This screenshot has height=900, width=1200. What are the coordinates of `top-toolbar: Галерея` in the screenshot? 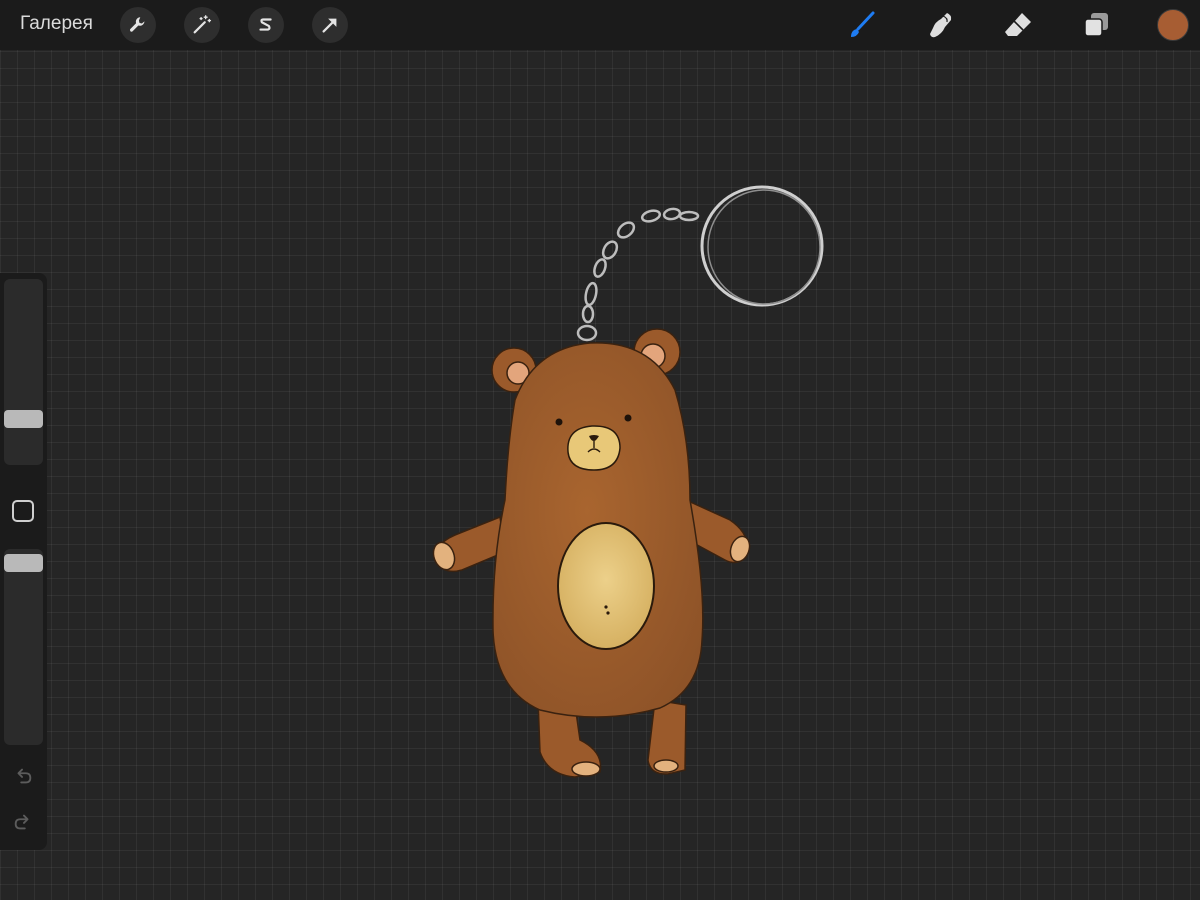 It's located at (600, 25).